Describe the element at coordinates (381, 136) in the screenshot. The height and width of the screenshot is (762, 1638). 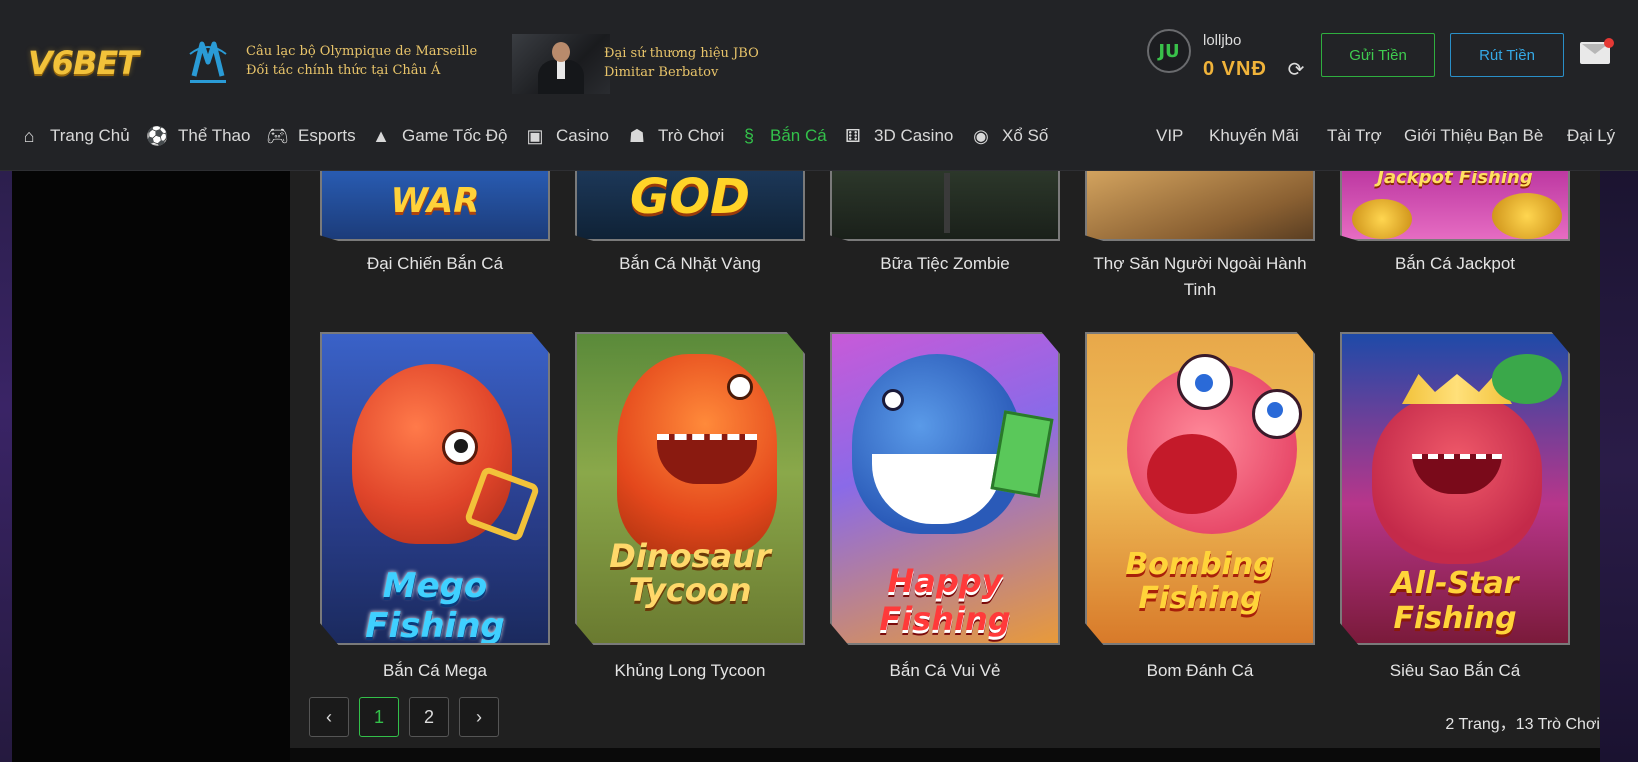
I see `speed-game-icon: ▲` at that location.